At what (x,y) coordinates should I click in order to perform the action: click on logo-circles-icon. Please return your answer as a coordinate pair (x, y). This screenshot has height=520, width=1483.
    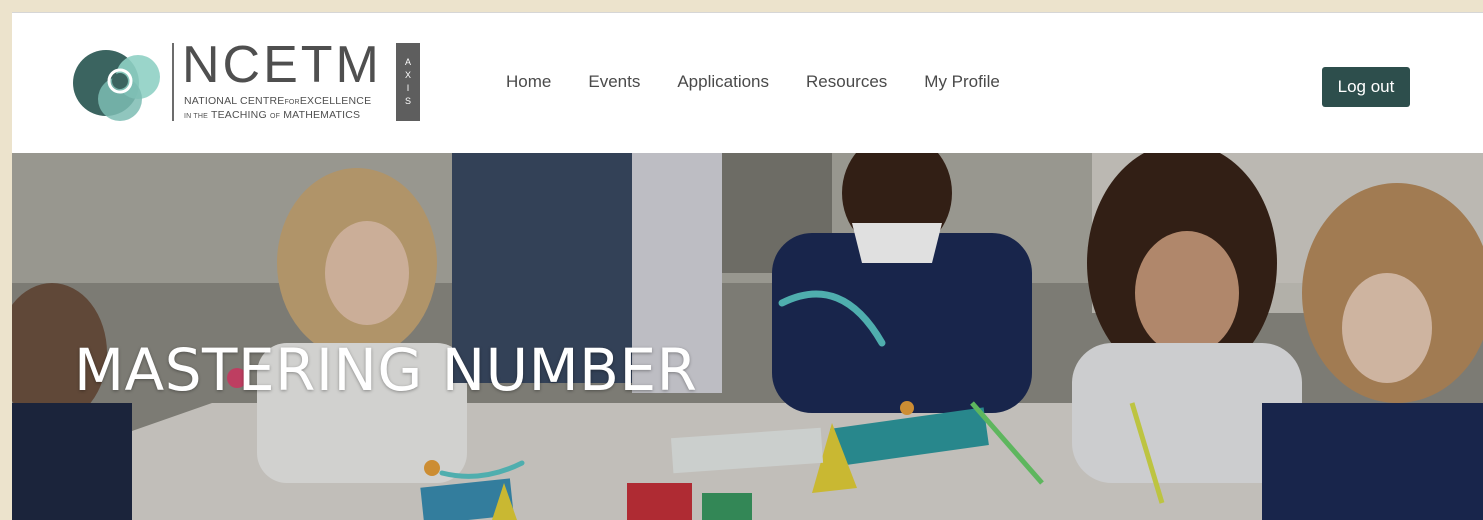
    Looking at the image, I should click on (116, 85).